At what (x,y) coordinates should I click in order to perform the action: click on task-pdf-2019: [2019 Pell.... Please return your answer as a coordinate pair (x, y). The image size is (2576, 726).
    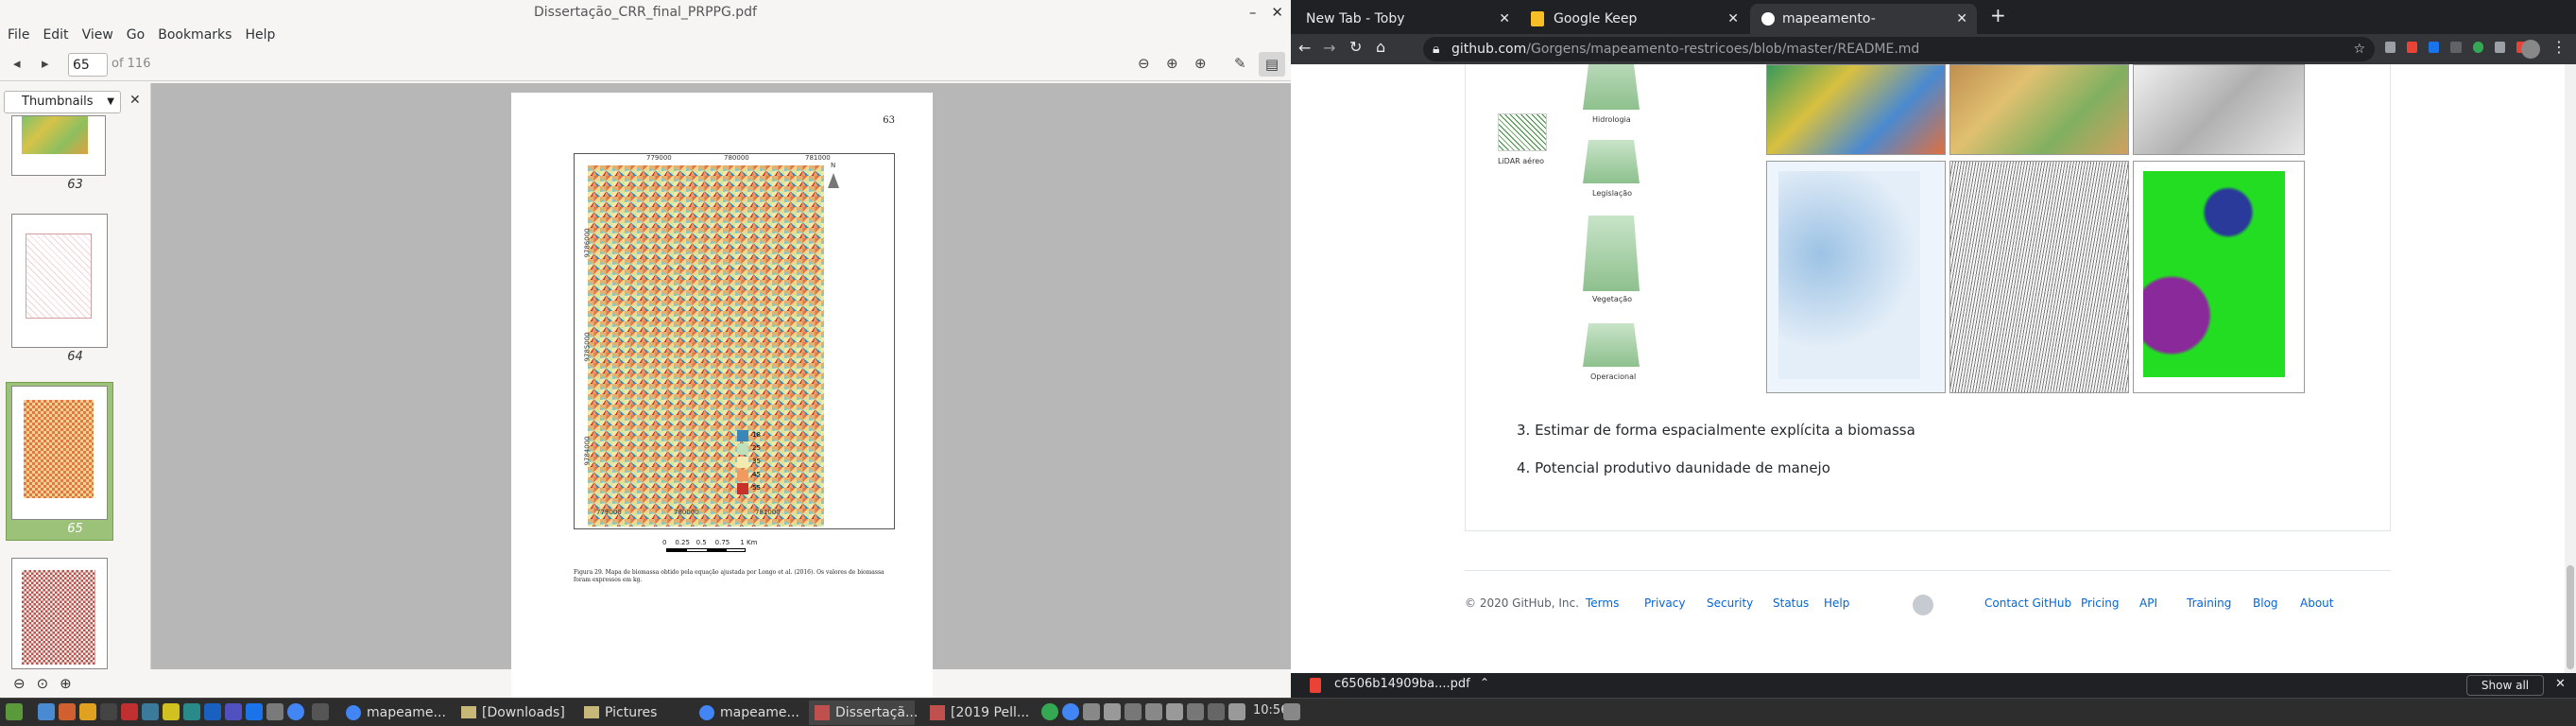
    Looking at the image, I should click on (977, 712).